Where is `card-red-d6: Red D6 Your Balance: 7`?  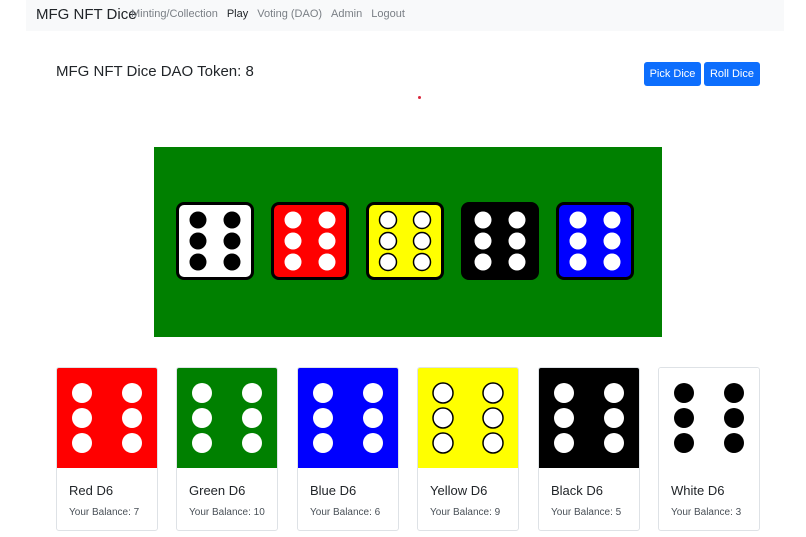
card-red-d6: Red D6 Your Balance: 7 is located at coordinates (107, 449).